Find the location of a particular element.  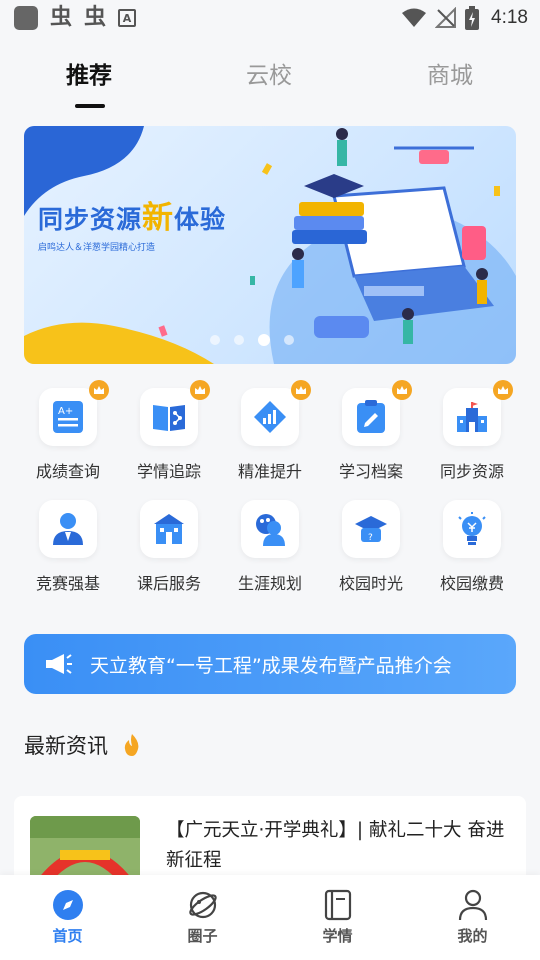

news-title: 【广元天立·开学典礼】| 献礼二十大 奋进新征程 is located at coordinates (335, 845).